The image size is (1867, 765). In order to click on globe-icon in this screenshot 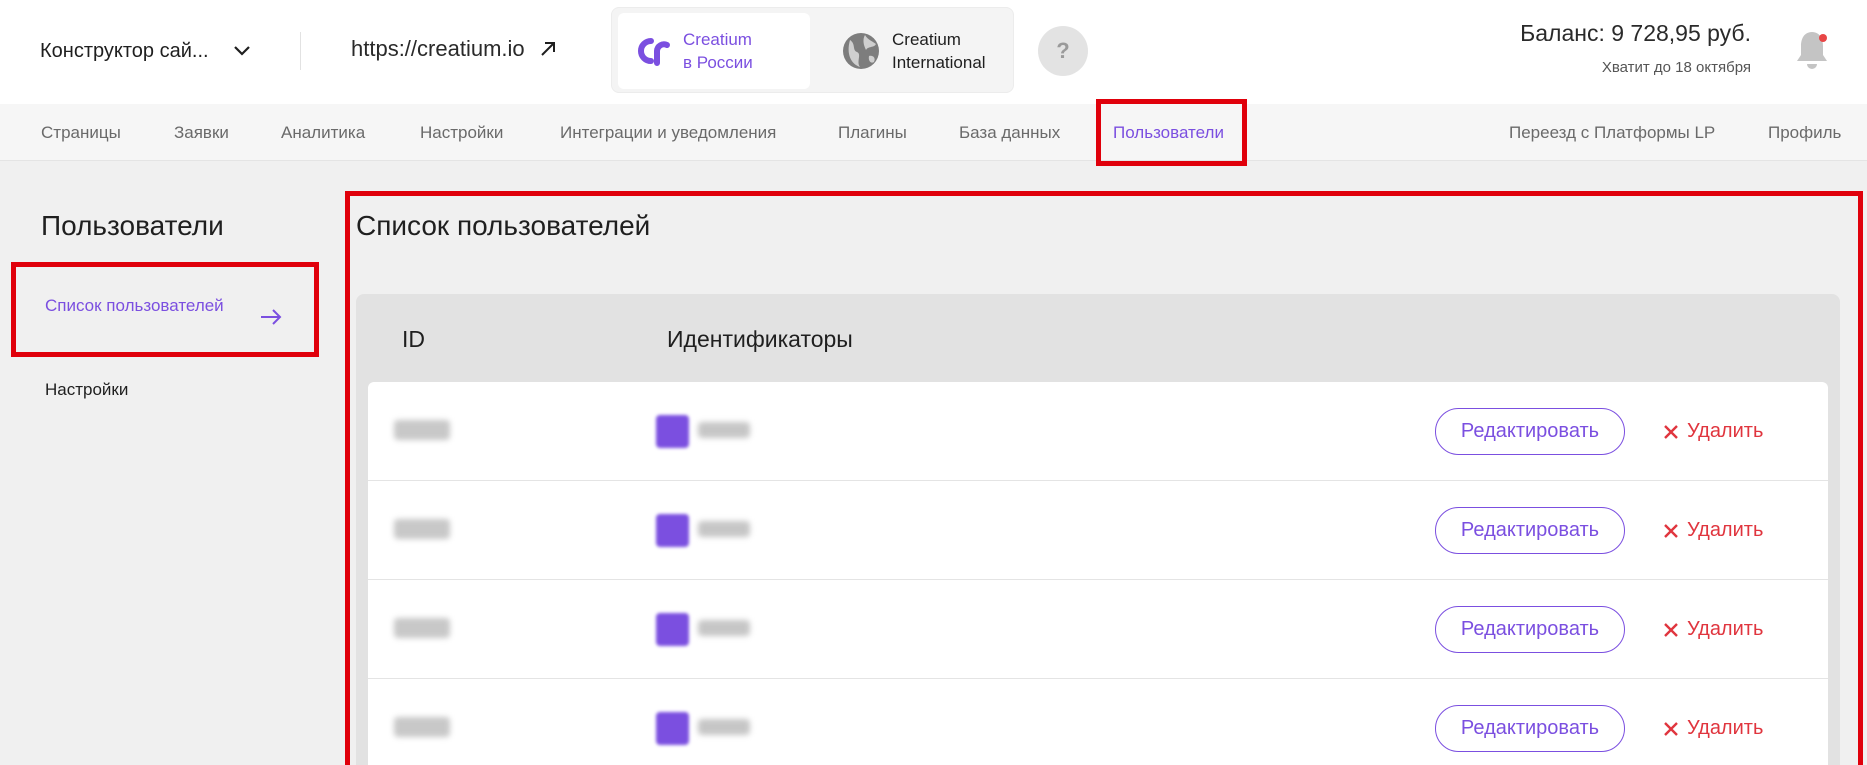, I will do `click(861, 51)`.